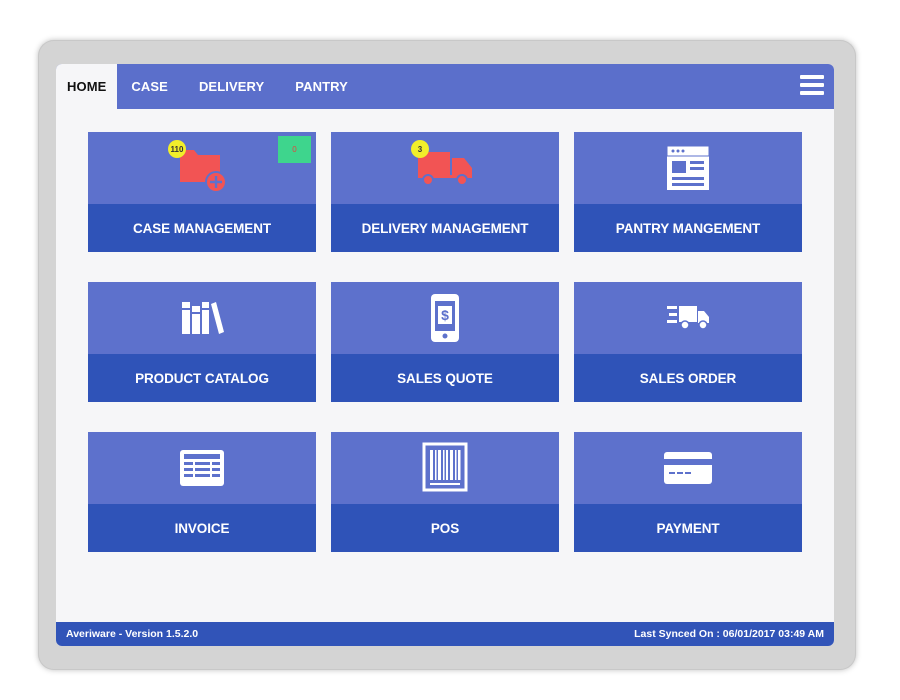 The width and height of the screenshot is (900, 700). I want to click on fast-delivery-icon, so click(688, 319).